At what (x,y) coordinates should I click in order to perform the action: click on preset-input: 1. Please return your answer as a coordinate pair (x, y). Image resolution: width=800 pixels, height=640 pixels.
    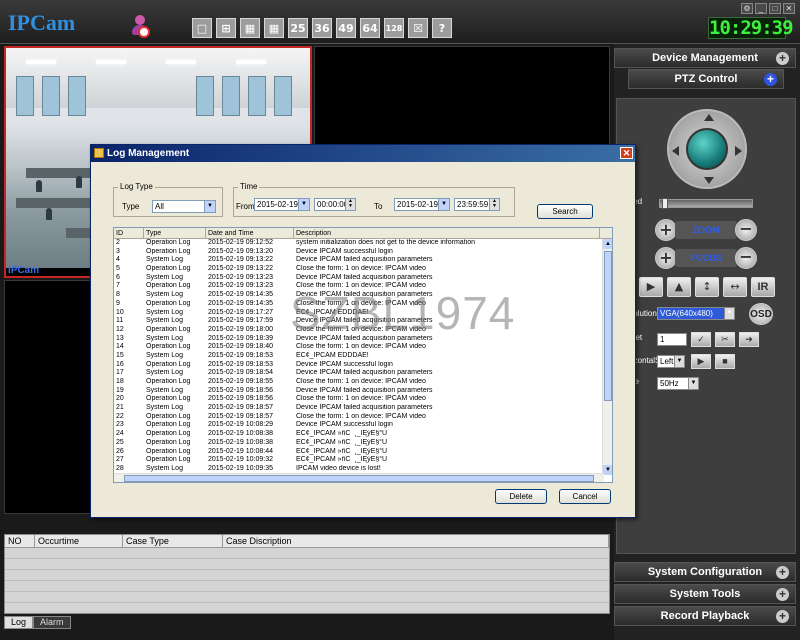
    Looking at the image, I should click on (672, 339).